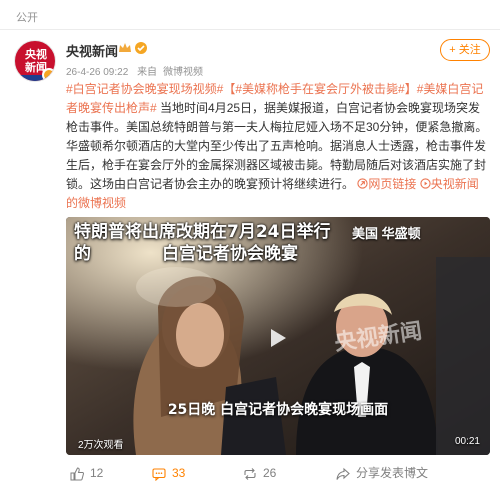  I want to click on visibility-label: 公开, so click(27, 18).